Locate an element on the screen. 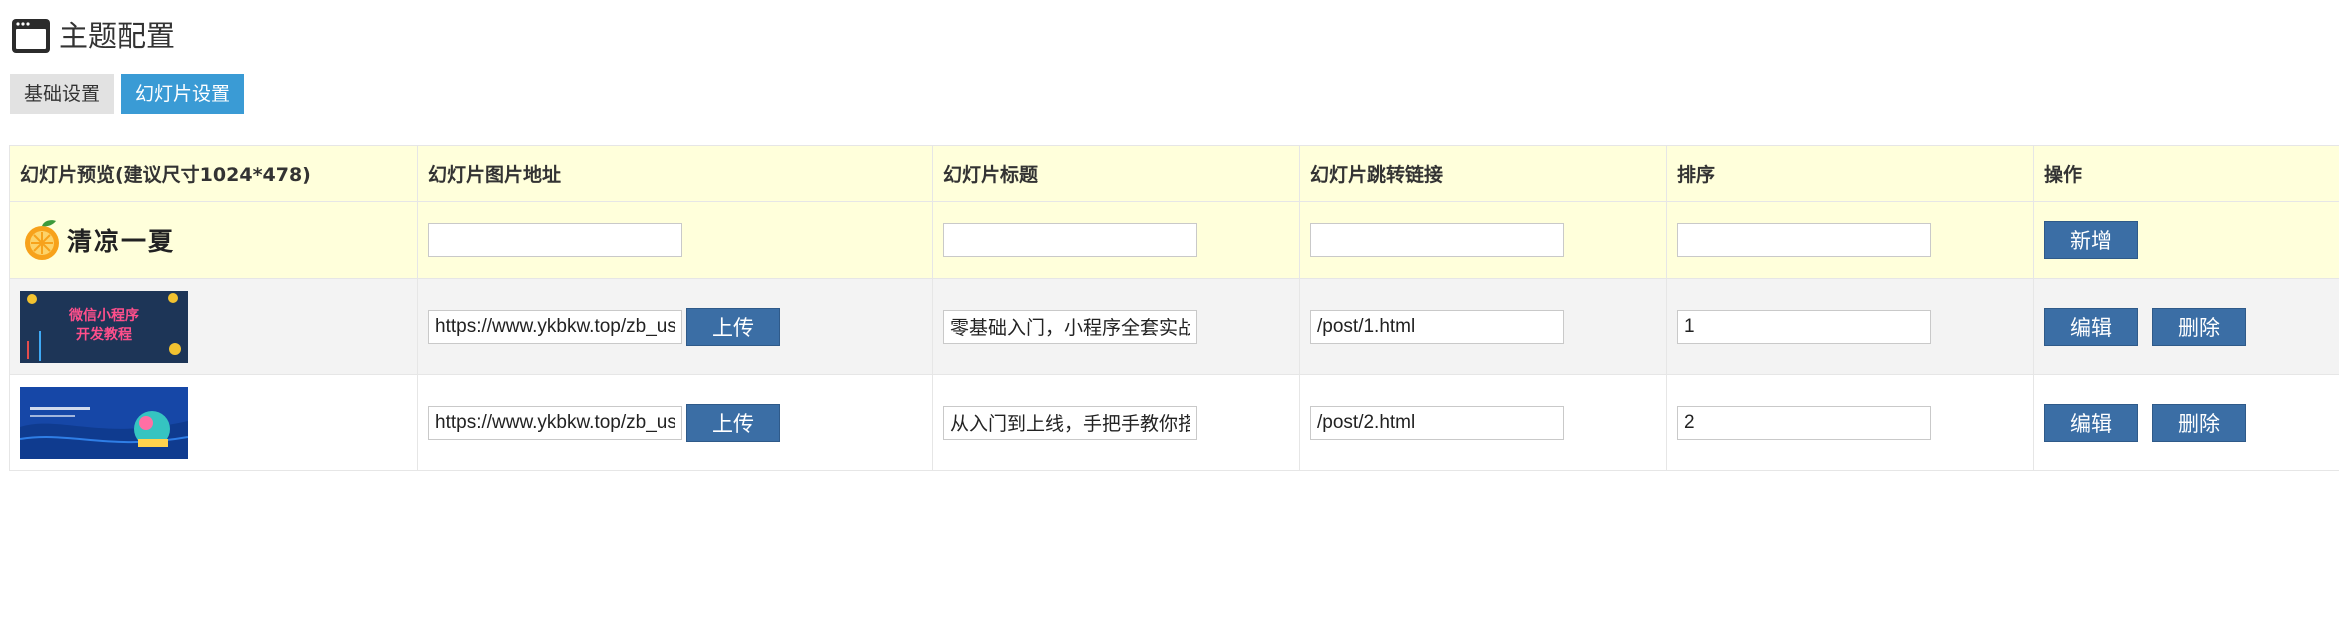 Image resolution: width=2339 pixels, height=630 pixels. logo-text: 清凉一夏 is located at coordinates (121, 241).